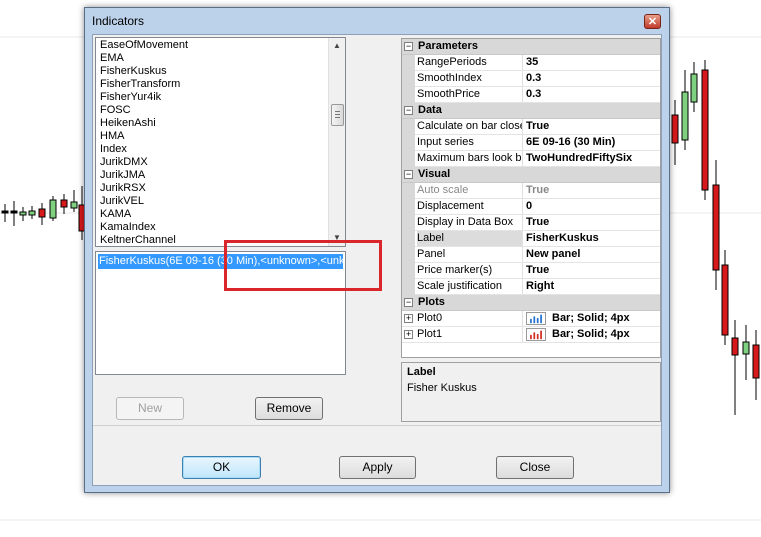 This screenshot has height=537, width=761. I want to click on property-row-plot0: + Plot0 Bar; Solid; 4px, so click(531, 319).